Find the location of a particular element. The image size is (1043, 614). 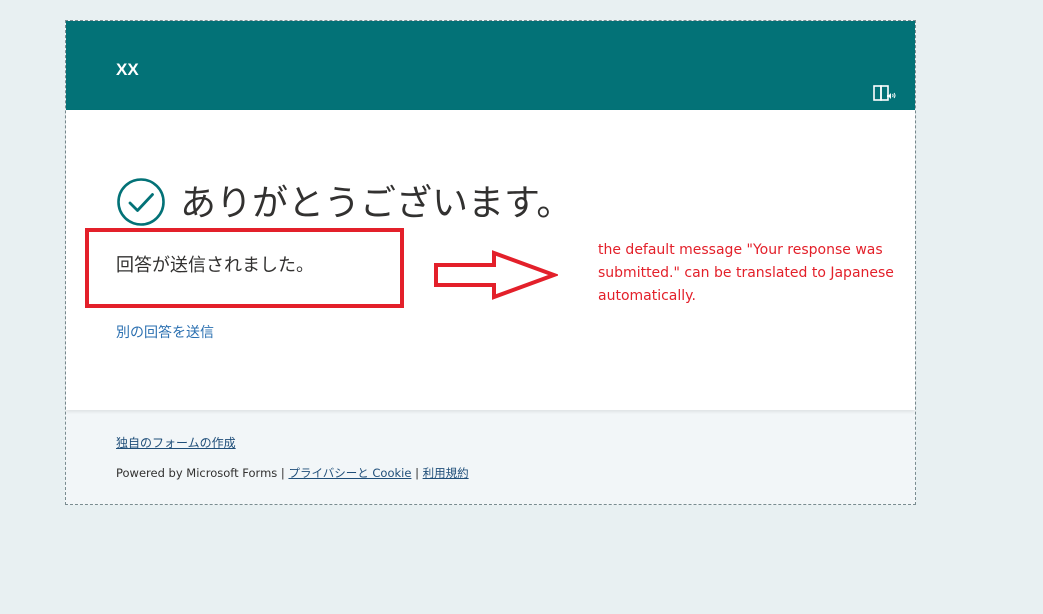

create-own-form-link: 独自のフォームの作成 is located at coordinates (176, 442).